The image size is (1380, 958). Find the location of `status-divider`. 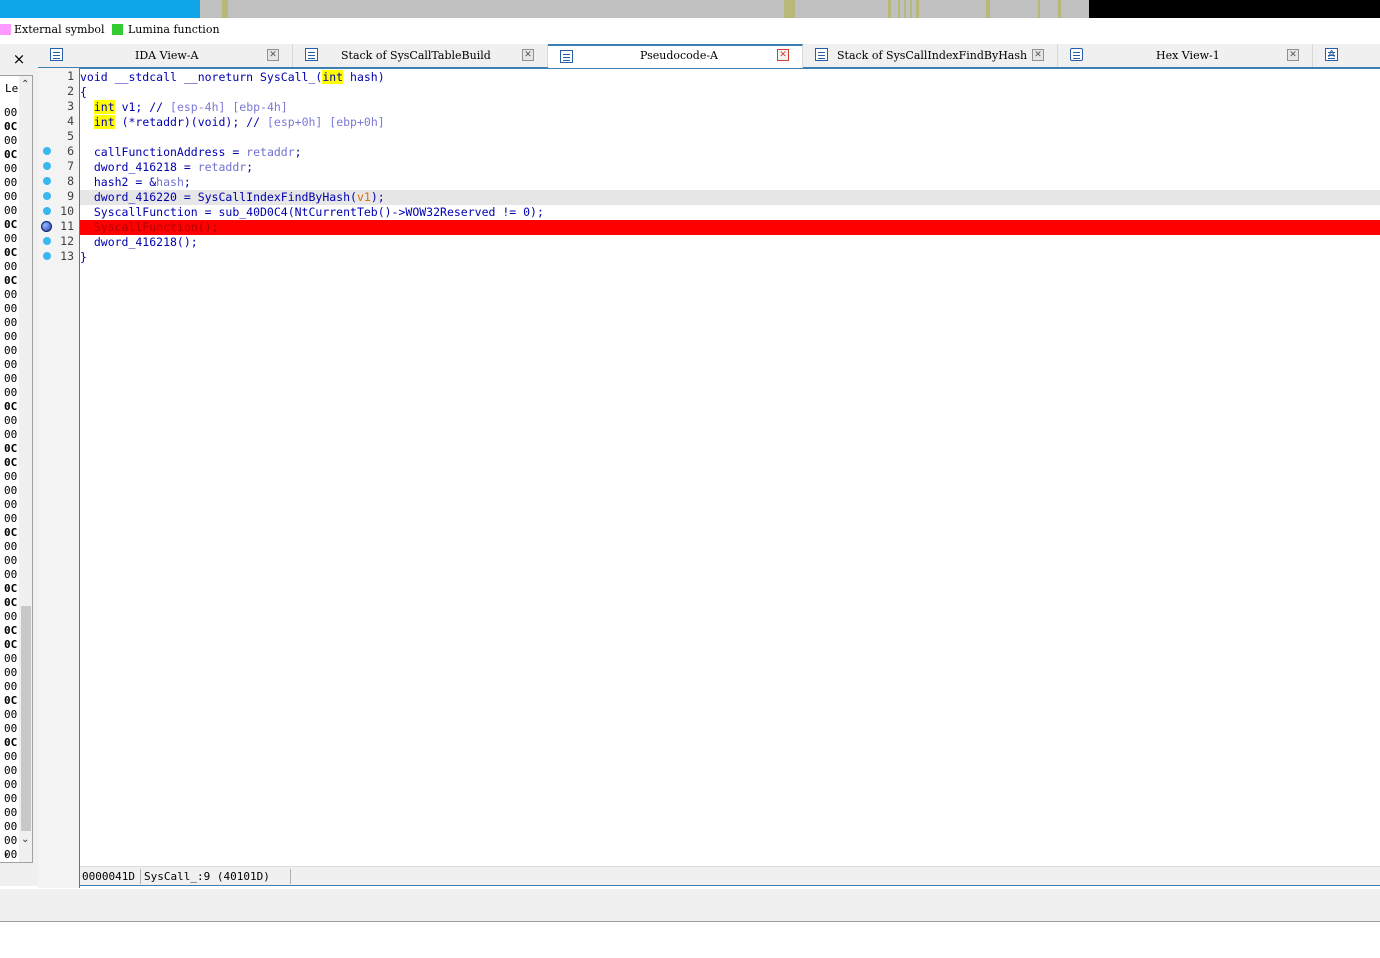

status-divider is located at coordinates (140, 876).